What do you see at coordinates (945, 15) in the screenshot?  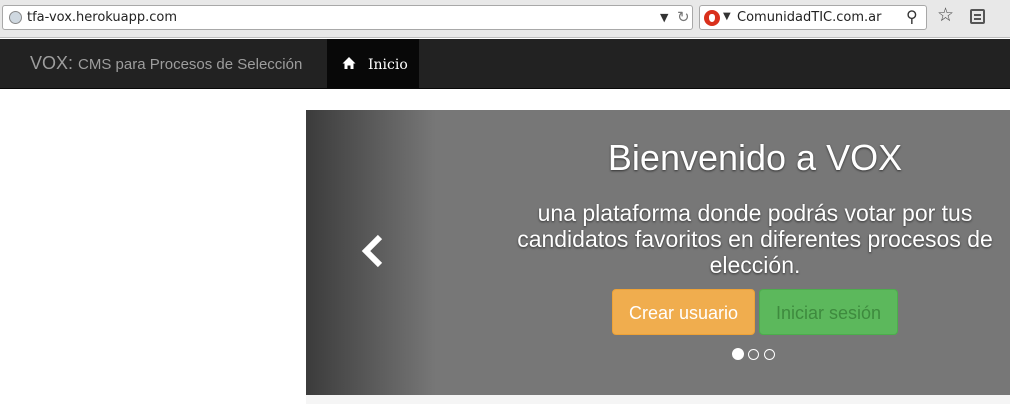 I see `star-icon: ☆` at bounding box center [945, 15].